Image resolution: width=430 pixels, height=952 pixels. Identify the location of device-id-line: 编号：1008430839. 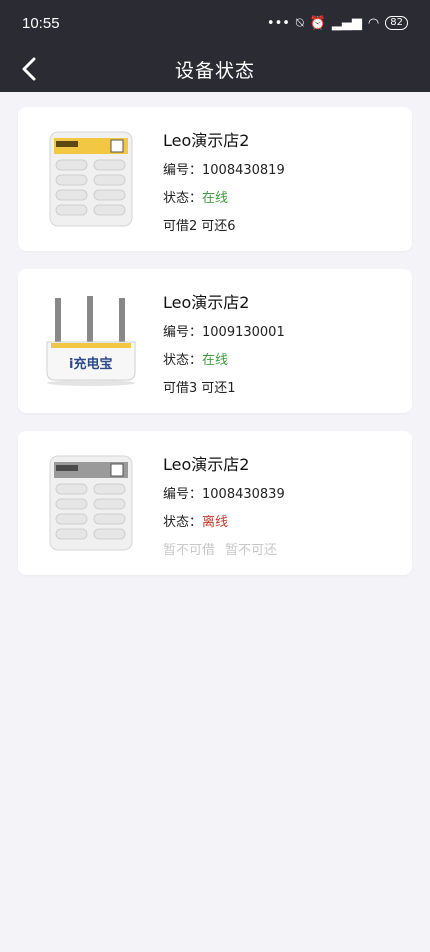
(224, 494).